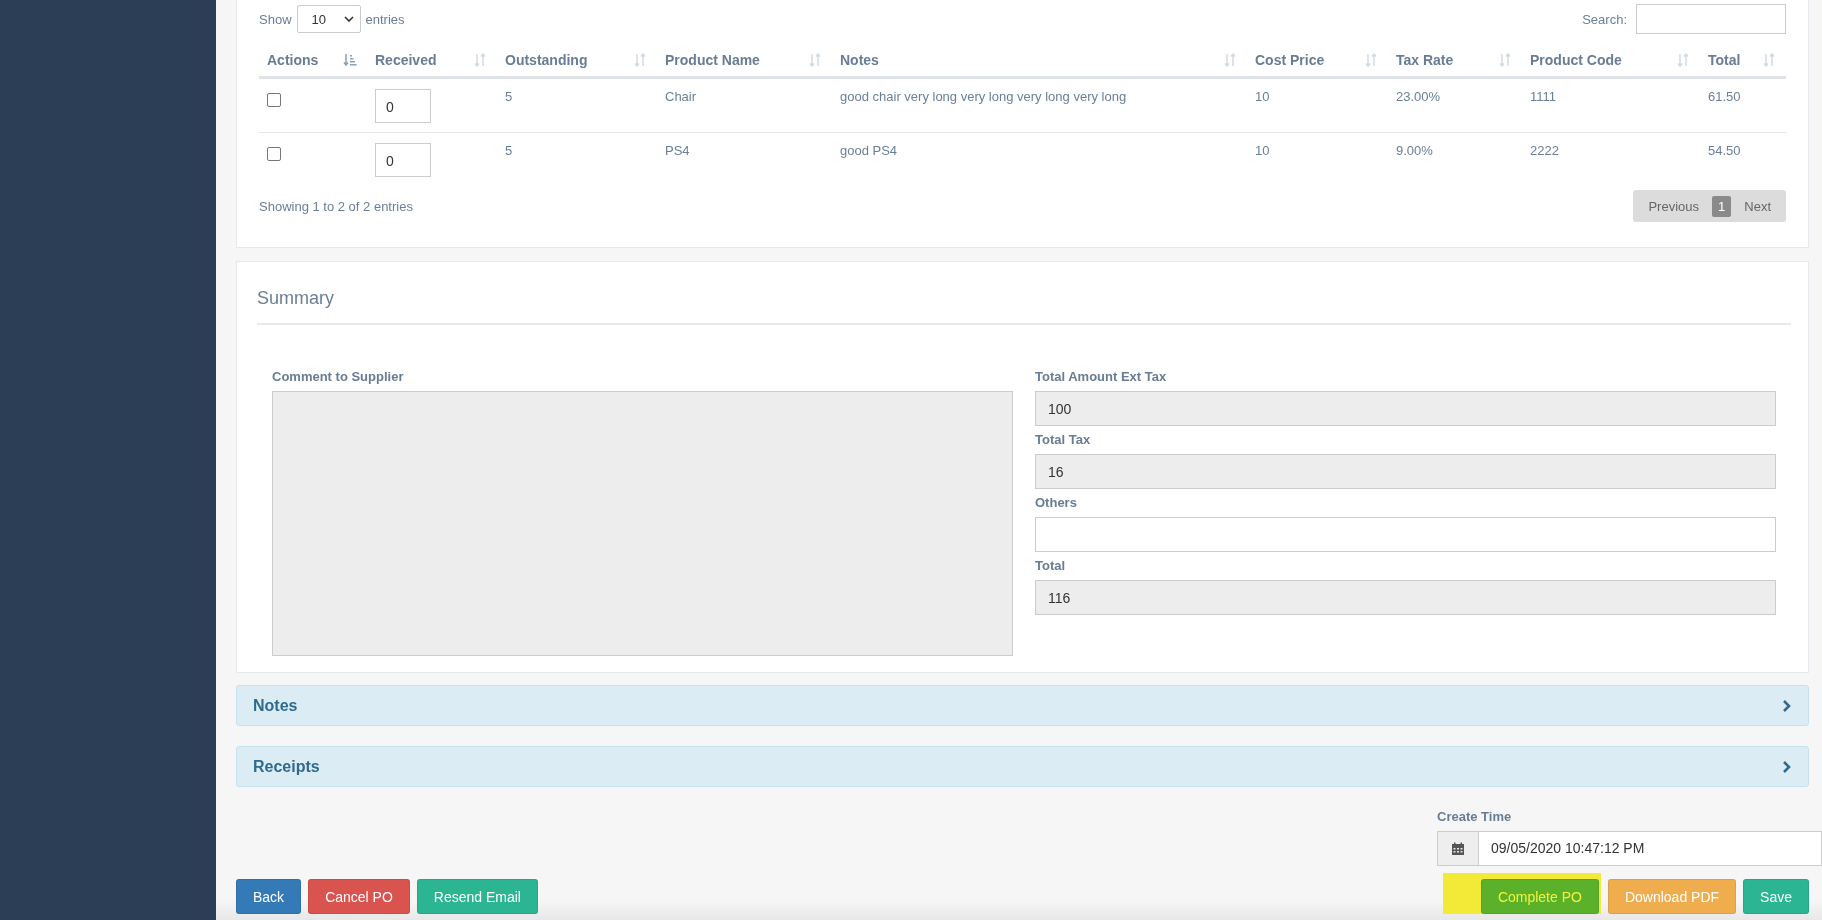 The width and height of the screenshot is (1822, 920). I want to click on input-field: 116, so click(1405, 597).